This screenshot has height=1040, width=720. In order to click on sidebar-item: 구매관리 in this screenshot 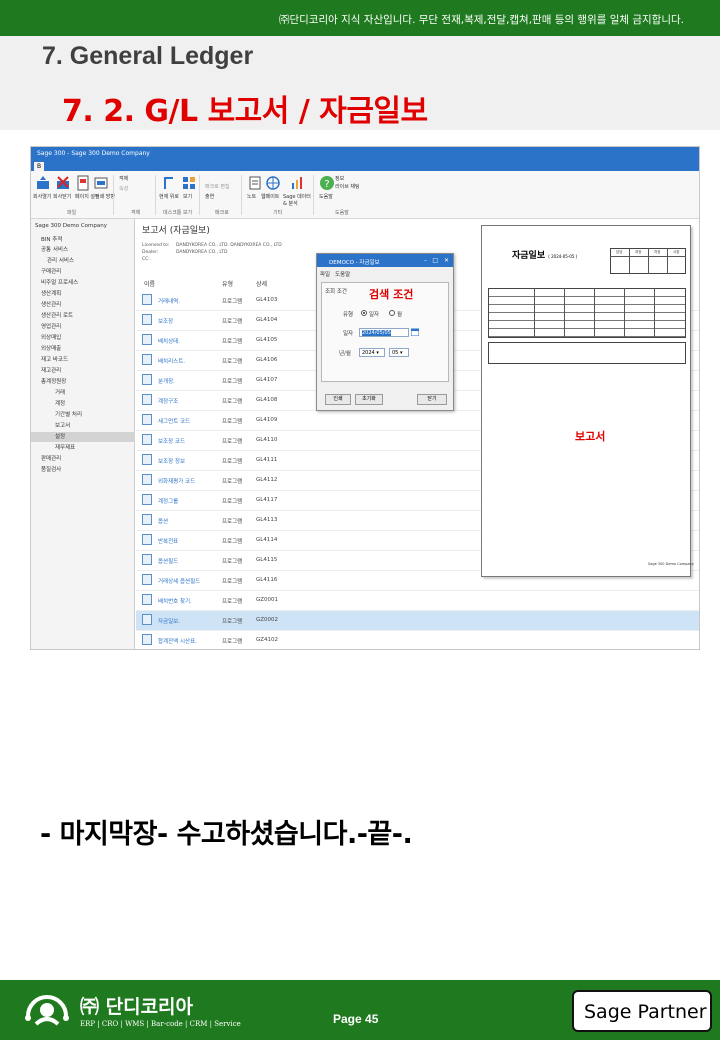, I will do `click(51, 271)`.